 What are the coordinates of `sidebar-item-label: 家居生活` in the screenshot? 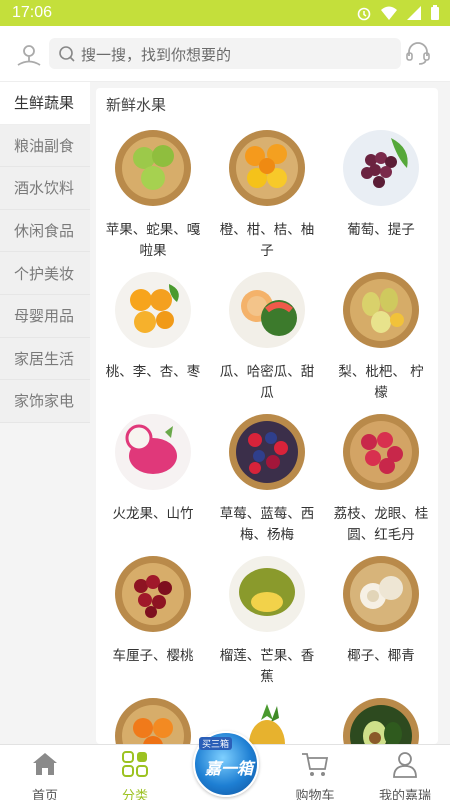 It's located at (44, 358).